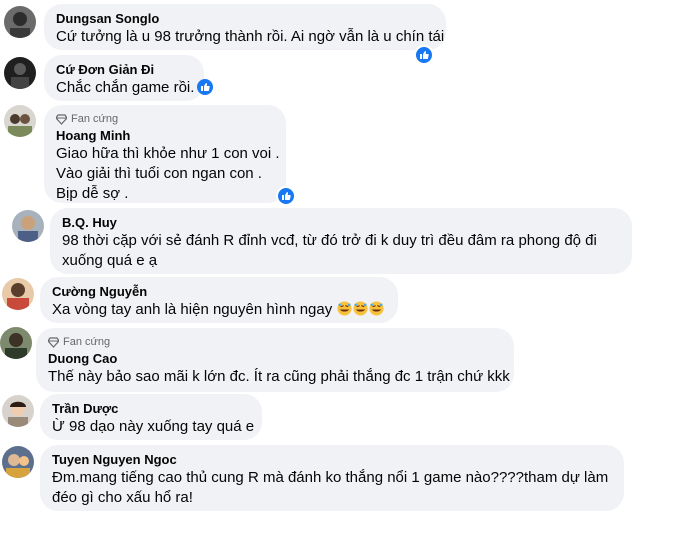  Describe the element at coordinates (110, 260) in the screenshot. I see `comment-text: xuống quá e ạ` at that location.